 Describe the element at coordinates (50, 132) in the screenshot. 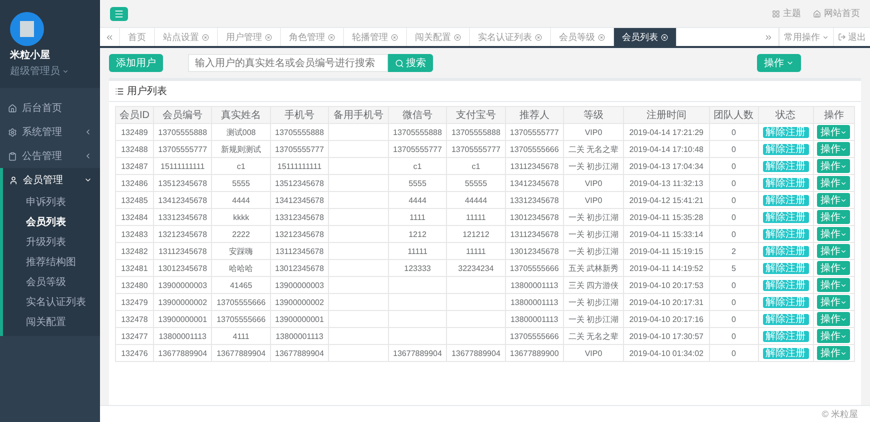

I see `nav-item: 系统管理` at that location.